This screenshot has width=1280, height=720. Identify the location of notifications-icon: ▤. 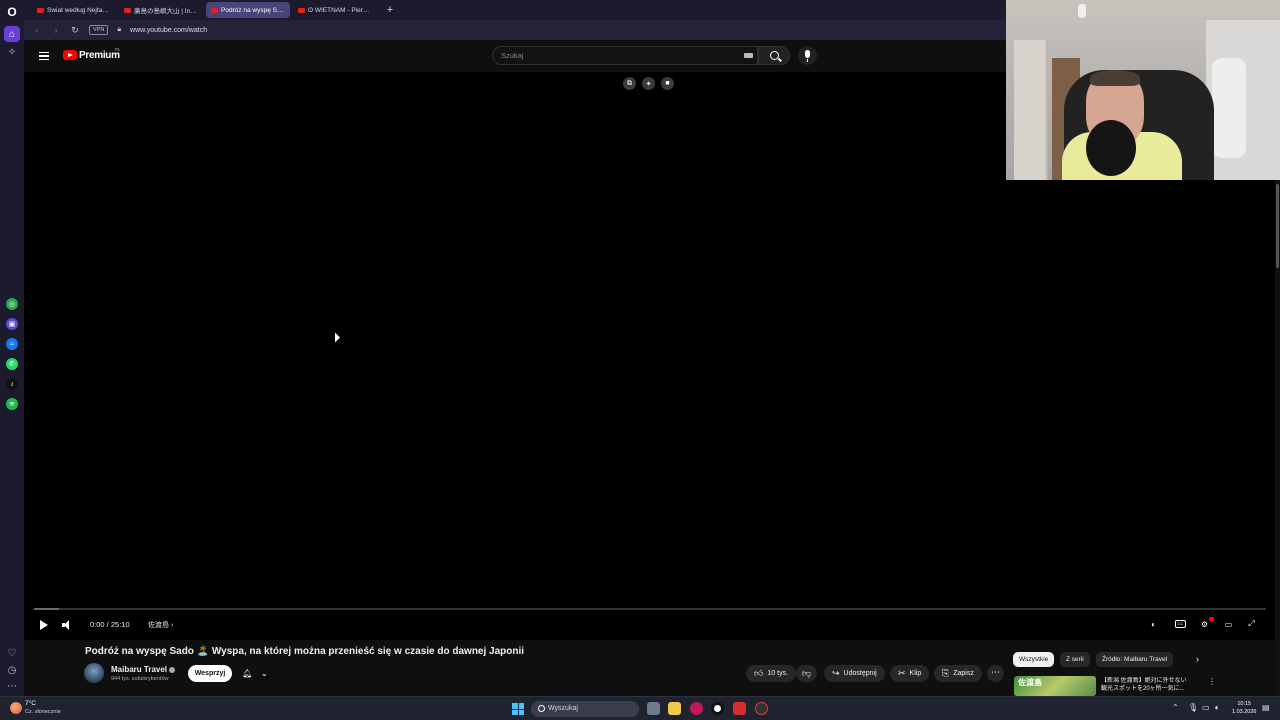
(1266, 707).